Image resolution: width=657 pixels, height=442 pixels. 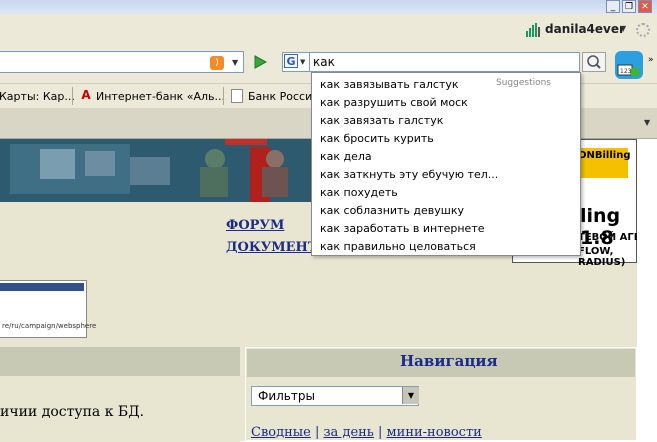 I want to click on content-panel-header, so click(x=120, y=361).